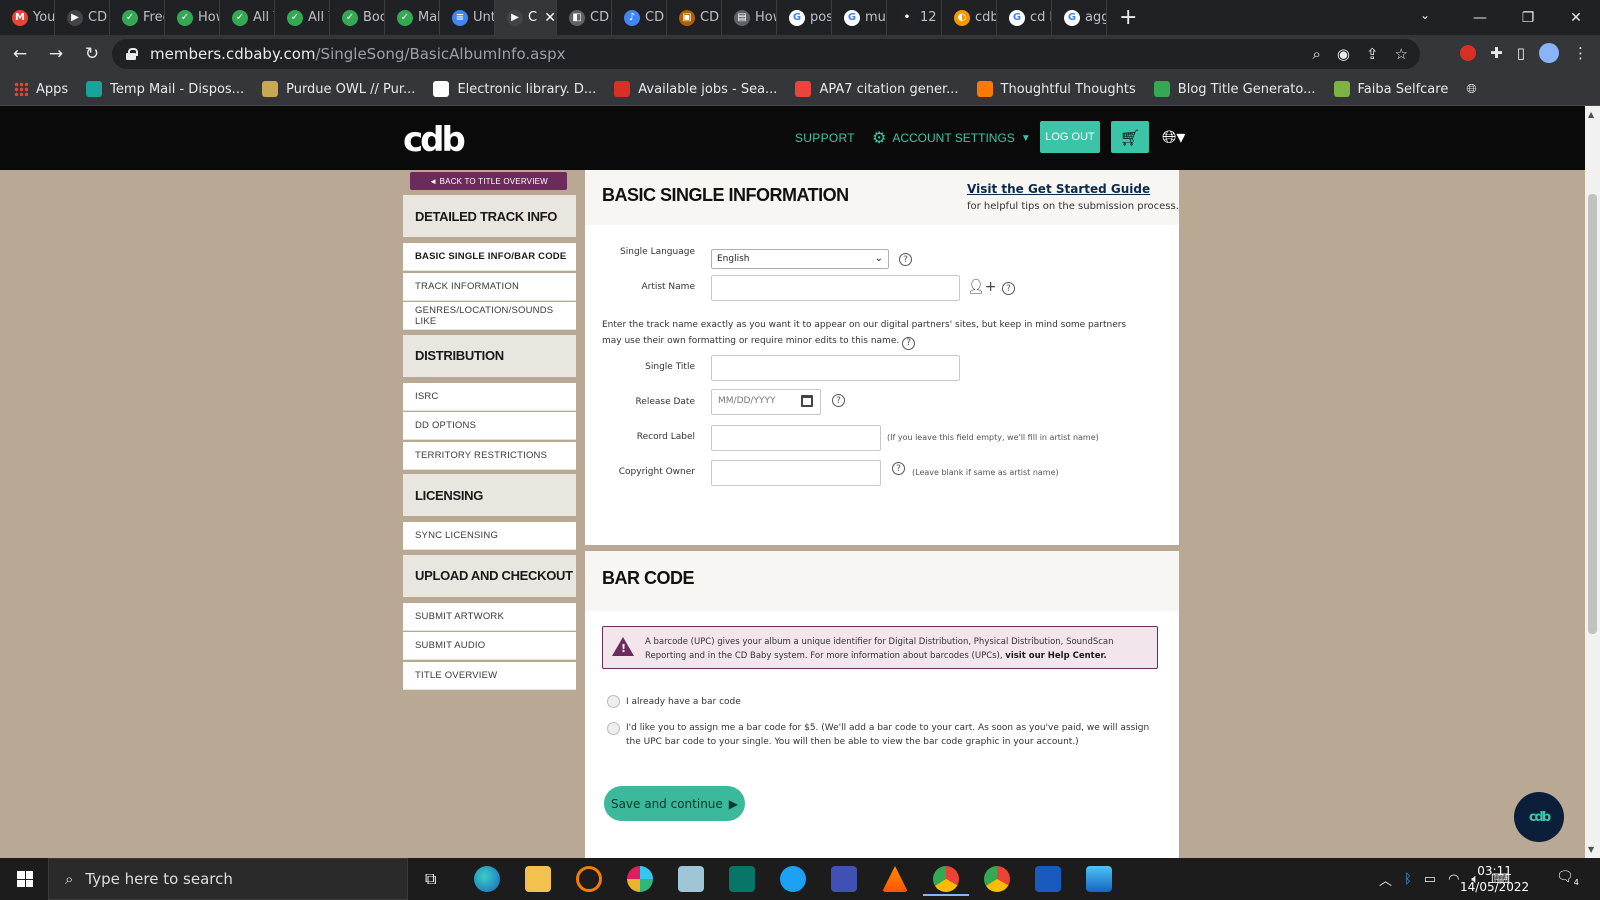 This screenshot has width=1600, height=900. I want to click on sidebar-item: BASIC SINGLE INFO/BAR CODE, so click(489, 257).